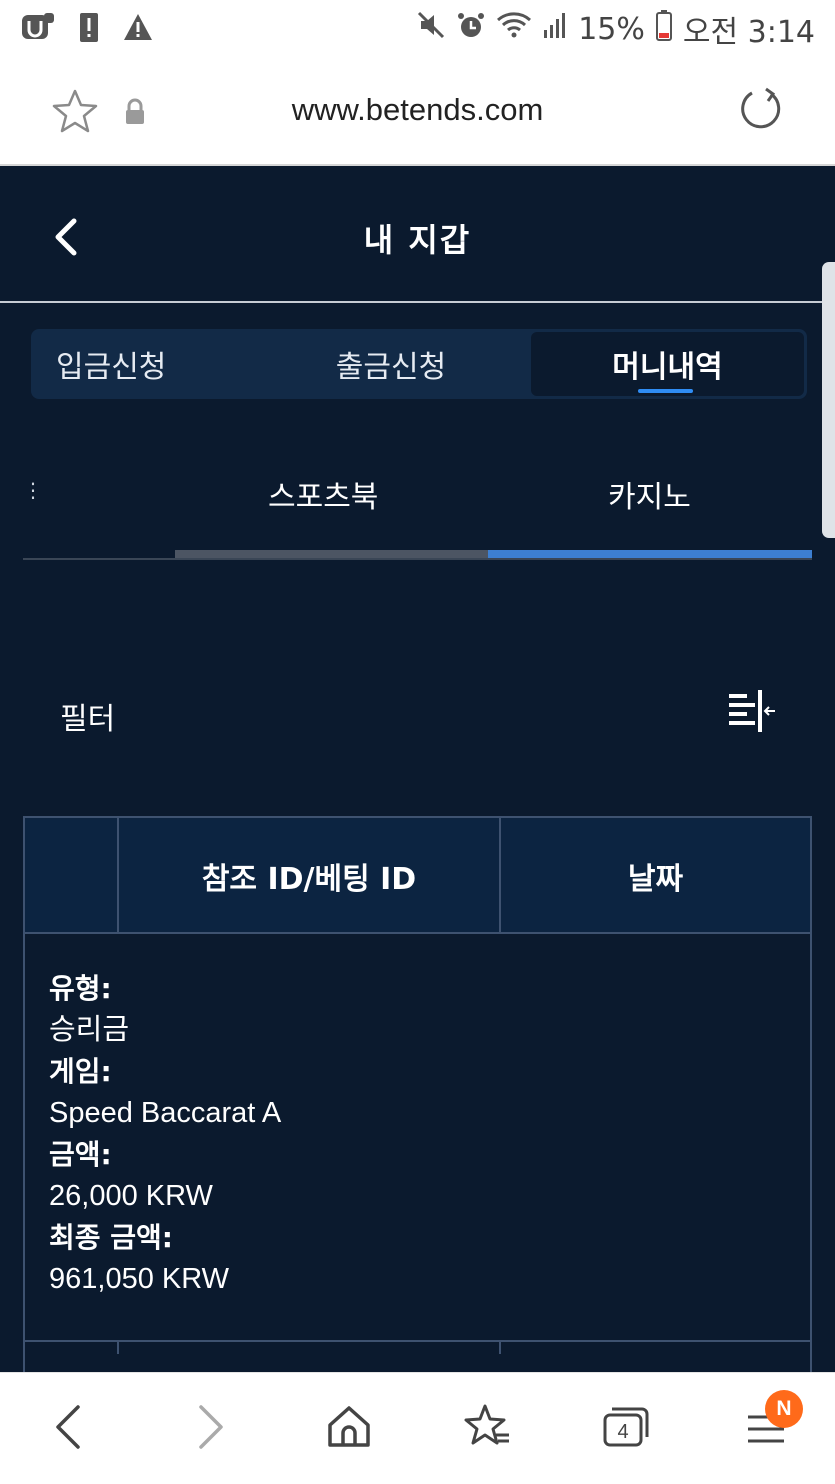 Image resolution: width=835 pixels, height=1484 pixels. Describe the element at coordinates (417, 1428) in the screenshot. I see `browser-bottom-nav: 4` at that location.